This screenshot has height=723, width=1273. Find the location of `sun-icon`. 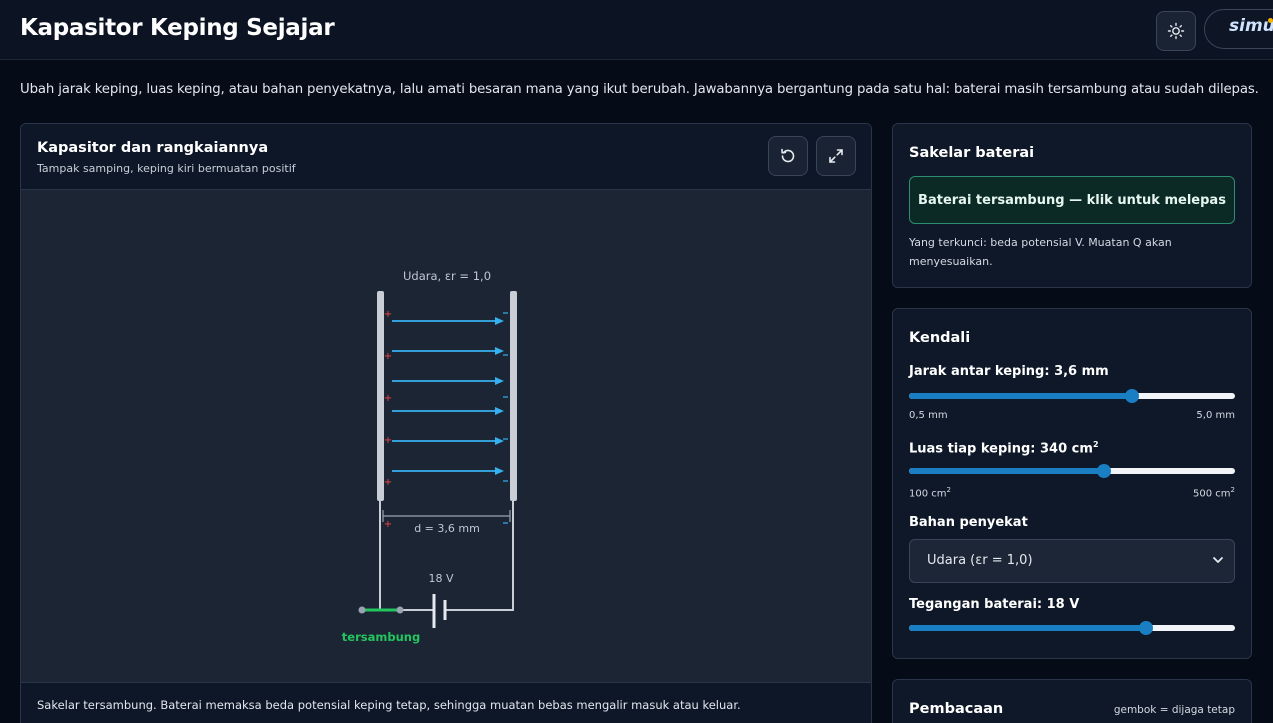

sun-icon is located at coordinates (1176, 31).